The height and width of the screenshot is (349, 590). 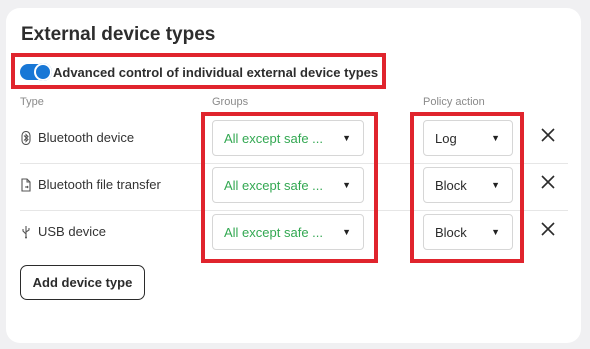 I want to click on usb-icon, so click(x=26, y=232).